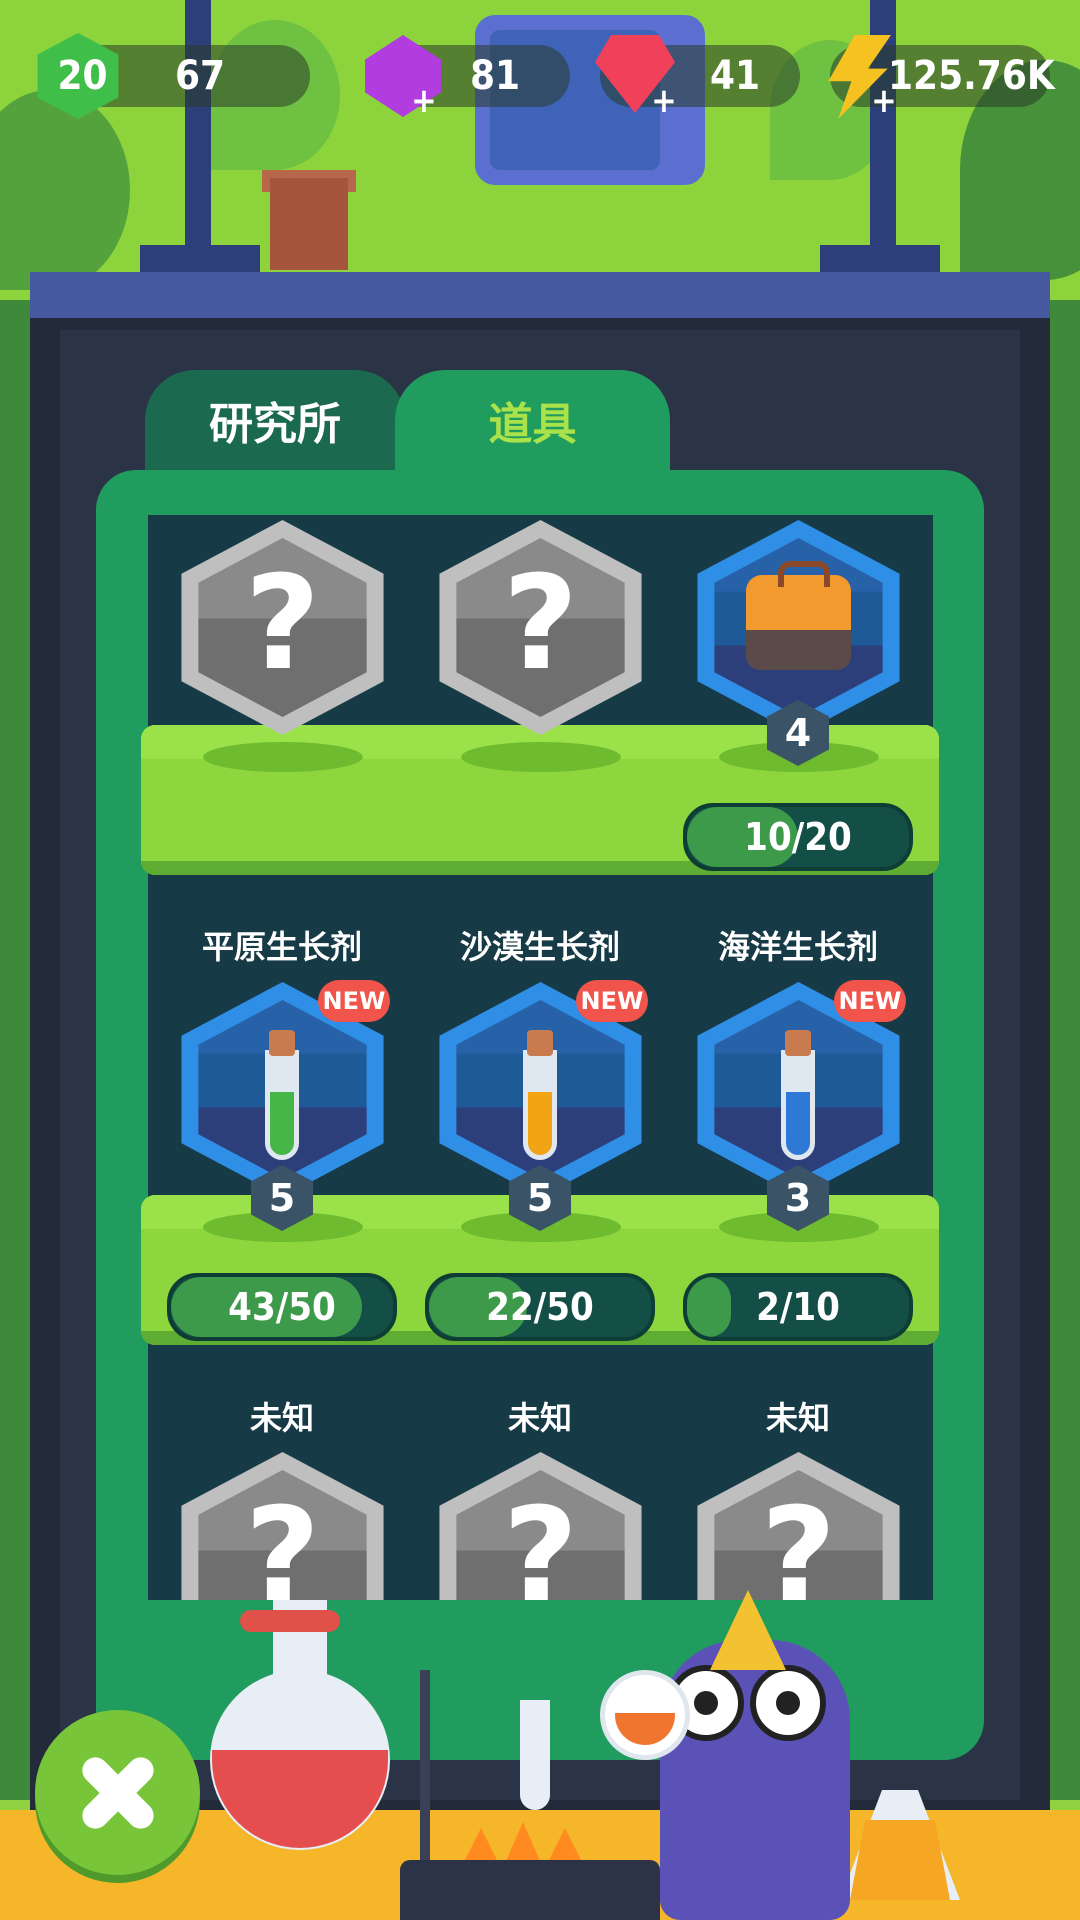  What do you see at coordinates (748, 1630) in the screenshot?
I see `party-hat-icon` at bounding box center [748, 1630].